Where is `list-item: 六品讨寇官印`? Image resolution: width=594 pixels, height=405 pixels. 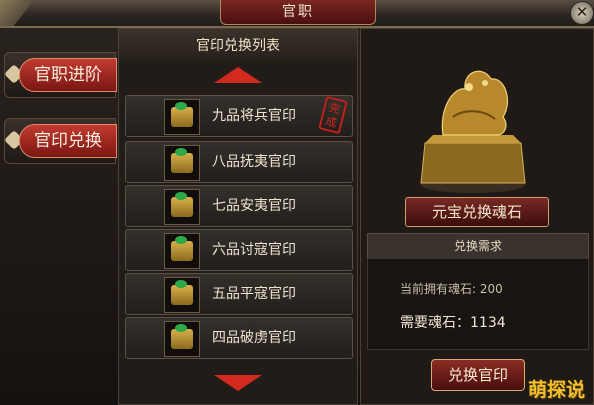 list-item: 六品讨寇官印 is located at coordinates (239, 250).